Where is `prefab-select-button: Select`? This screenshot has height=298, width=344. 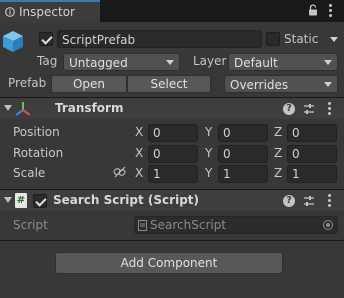
prefab-select-button: Select is located at coordinates (169, 84).